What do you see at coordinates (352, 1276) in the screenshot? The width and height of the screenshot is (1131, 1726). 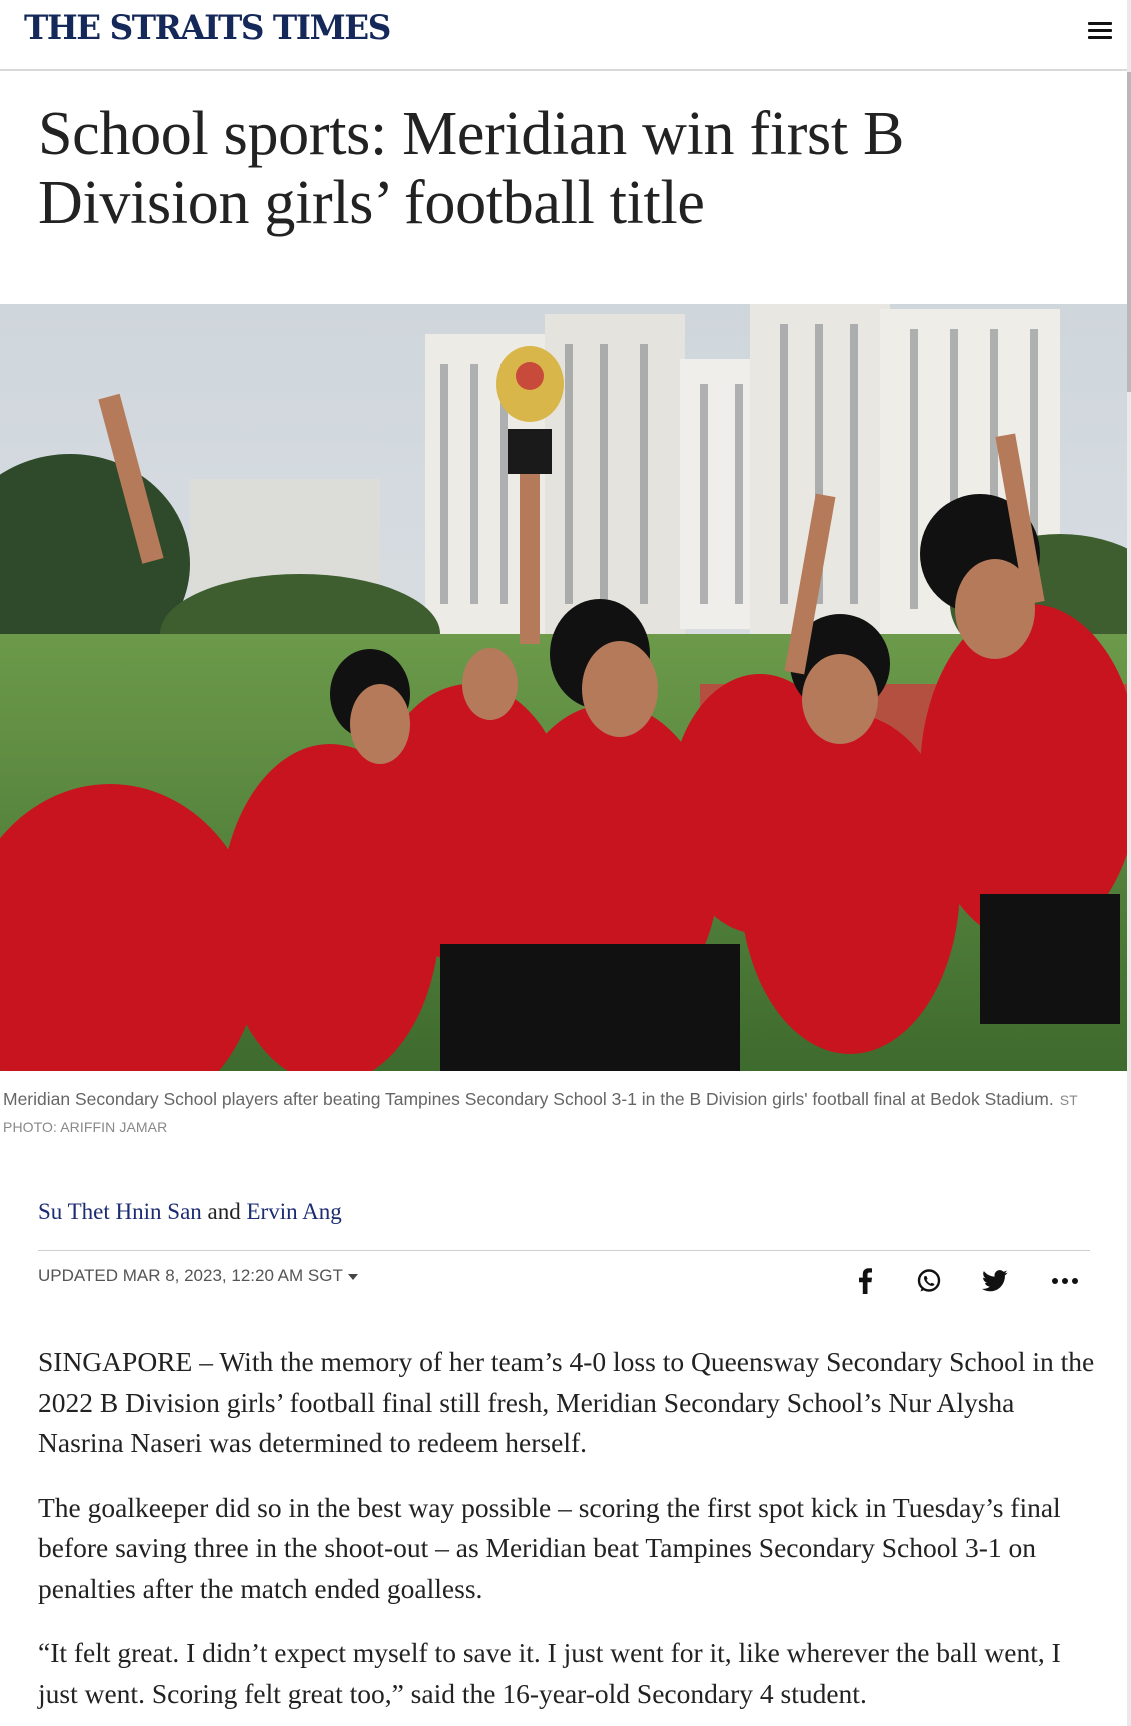 I see `caret-down-icon` at bounding box center [352, 1276].